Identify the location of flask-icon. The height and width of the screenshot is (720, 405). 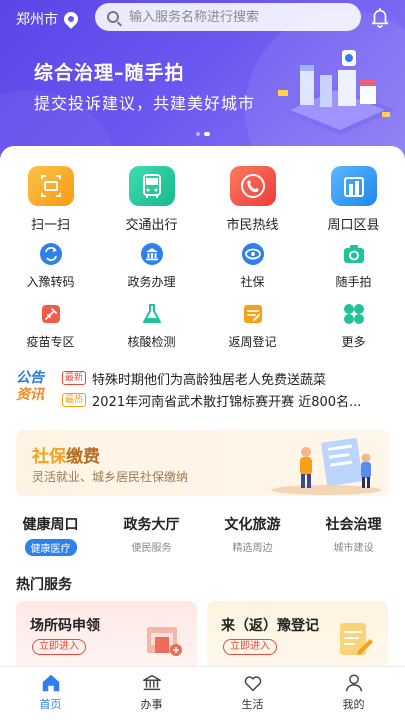
(151, 313).